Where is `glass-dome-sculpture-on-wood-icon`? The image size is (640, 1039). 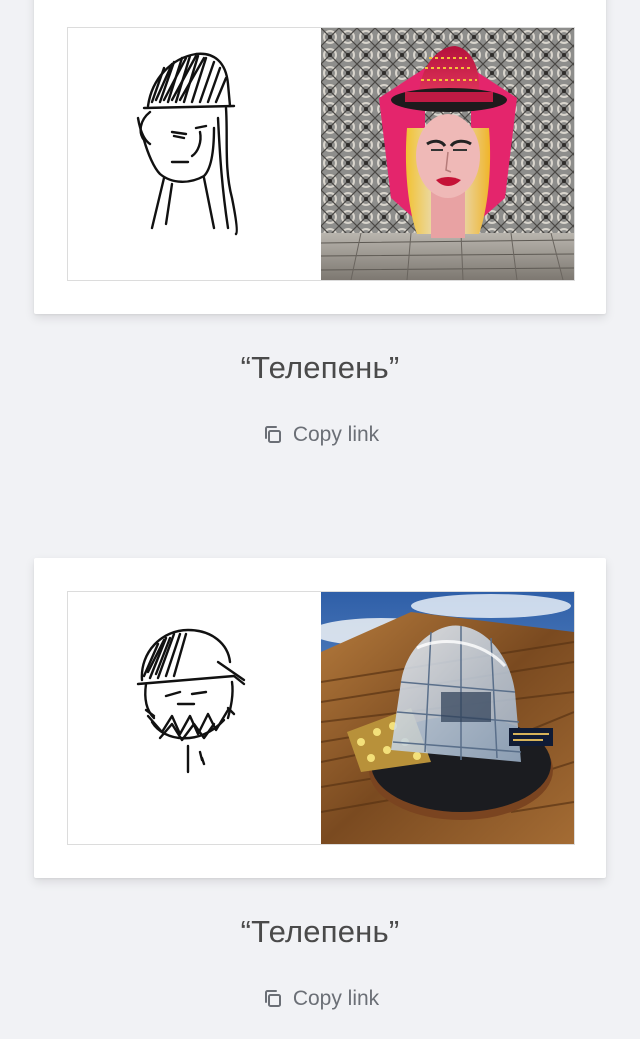 glass-dome-sculpture-on-wood-icon is located at coordinates (447, 718).